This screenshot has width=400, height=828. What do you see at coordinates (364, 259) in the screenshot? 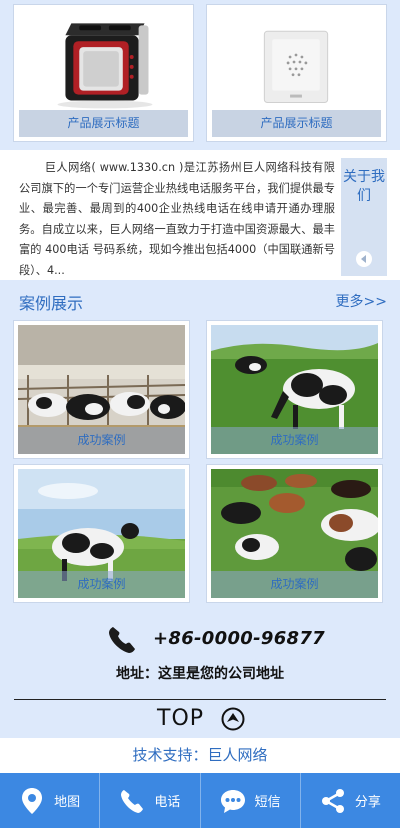
I see `arrow-left-icon` at bounding box center [364, 259].